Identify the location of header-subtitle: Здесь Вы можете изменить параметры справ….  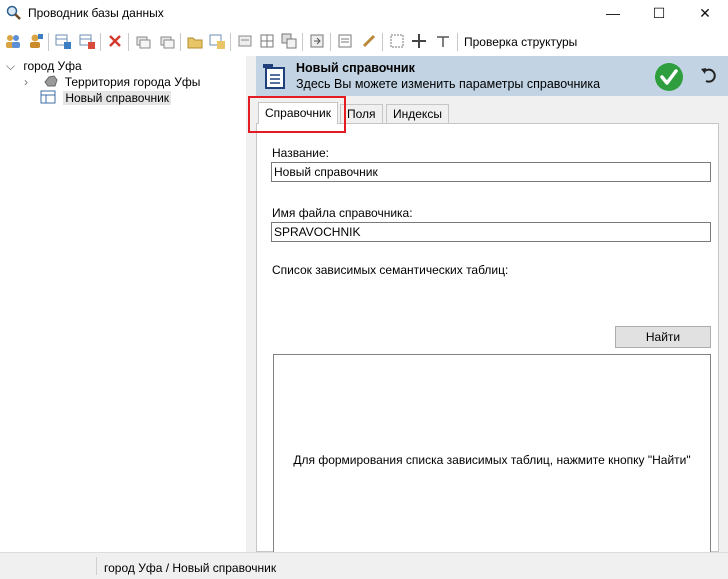
(448, 84).